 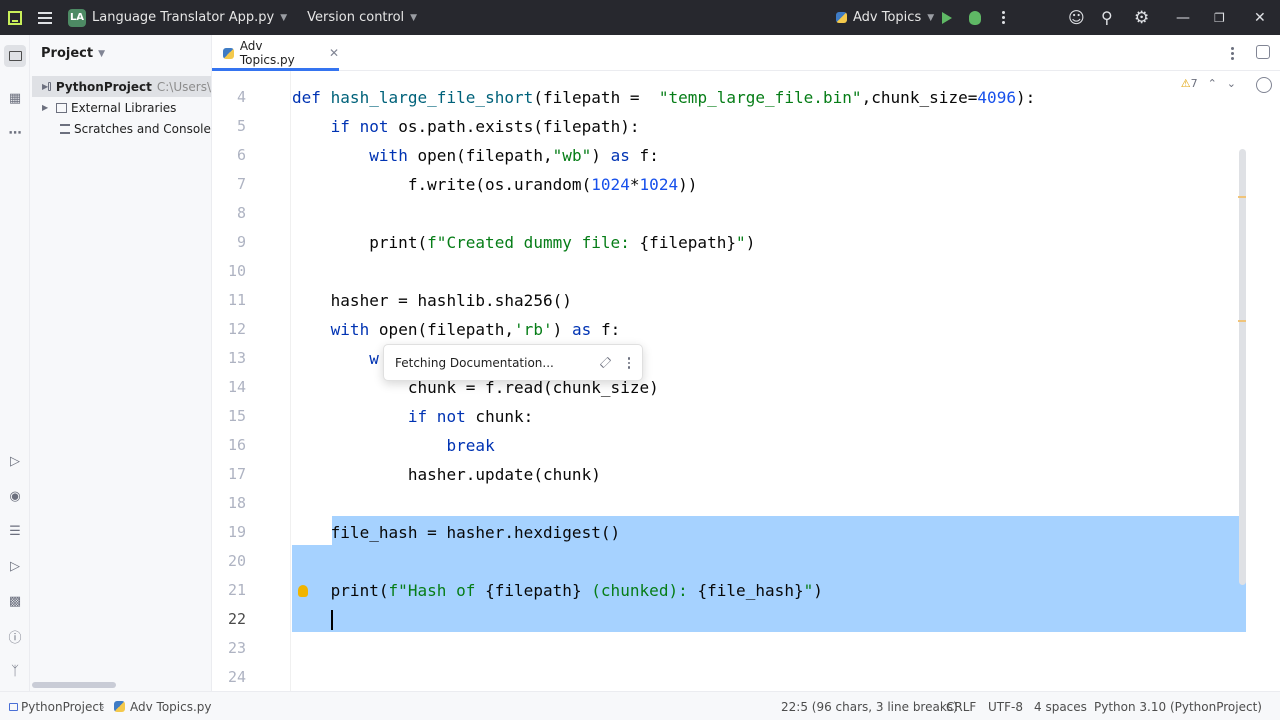 I want to click on line-number: 20, so click(x=229, y=561).